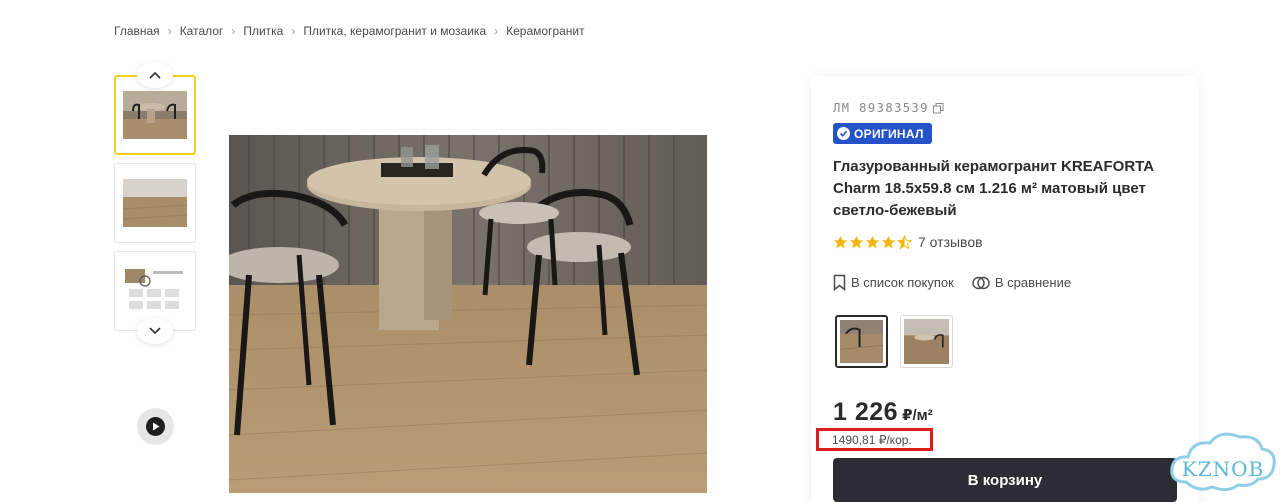 The height and width of the screenshot is (502, 1280). What do you see at coordinates (866, 412) in the screenshot?
I see `price-value: 1 226` at bounding box center [866, 412].